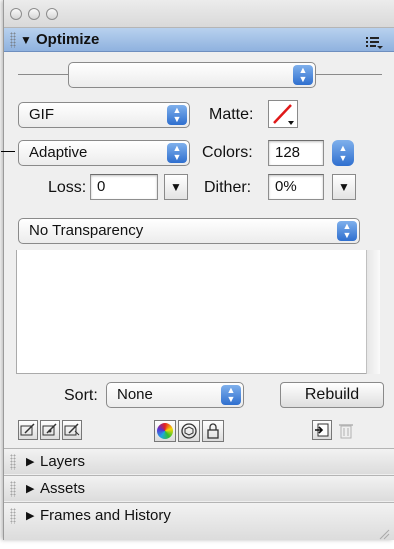  Describe the element at coordinates (16, 14) in the screenshot. I see `traffic-light-close-icon` at that location.